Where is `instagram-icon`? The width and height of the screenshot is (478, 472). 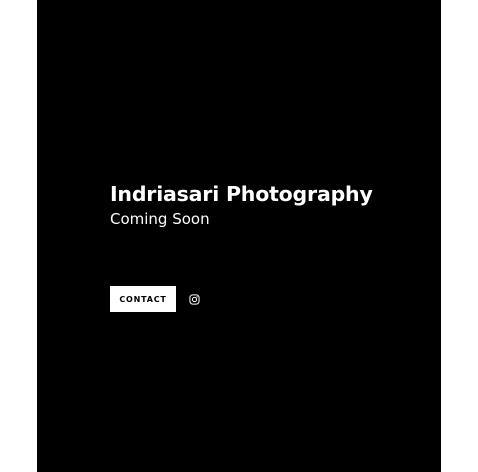 instagram-icon is located at coordinates (194, 299).